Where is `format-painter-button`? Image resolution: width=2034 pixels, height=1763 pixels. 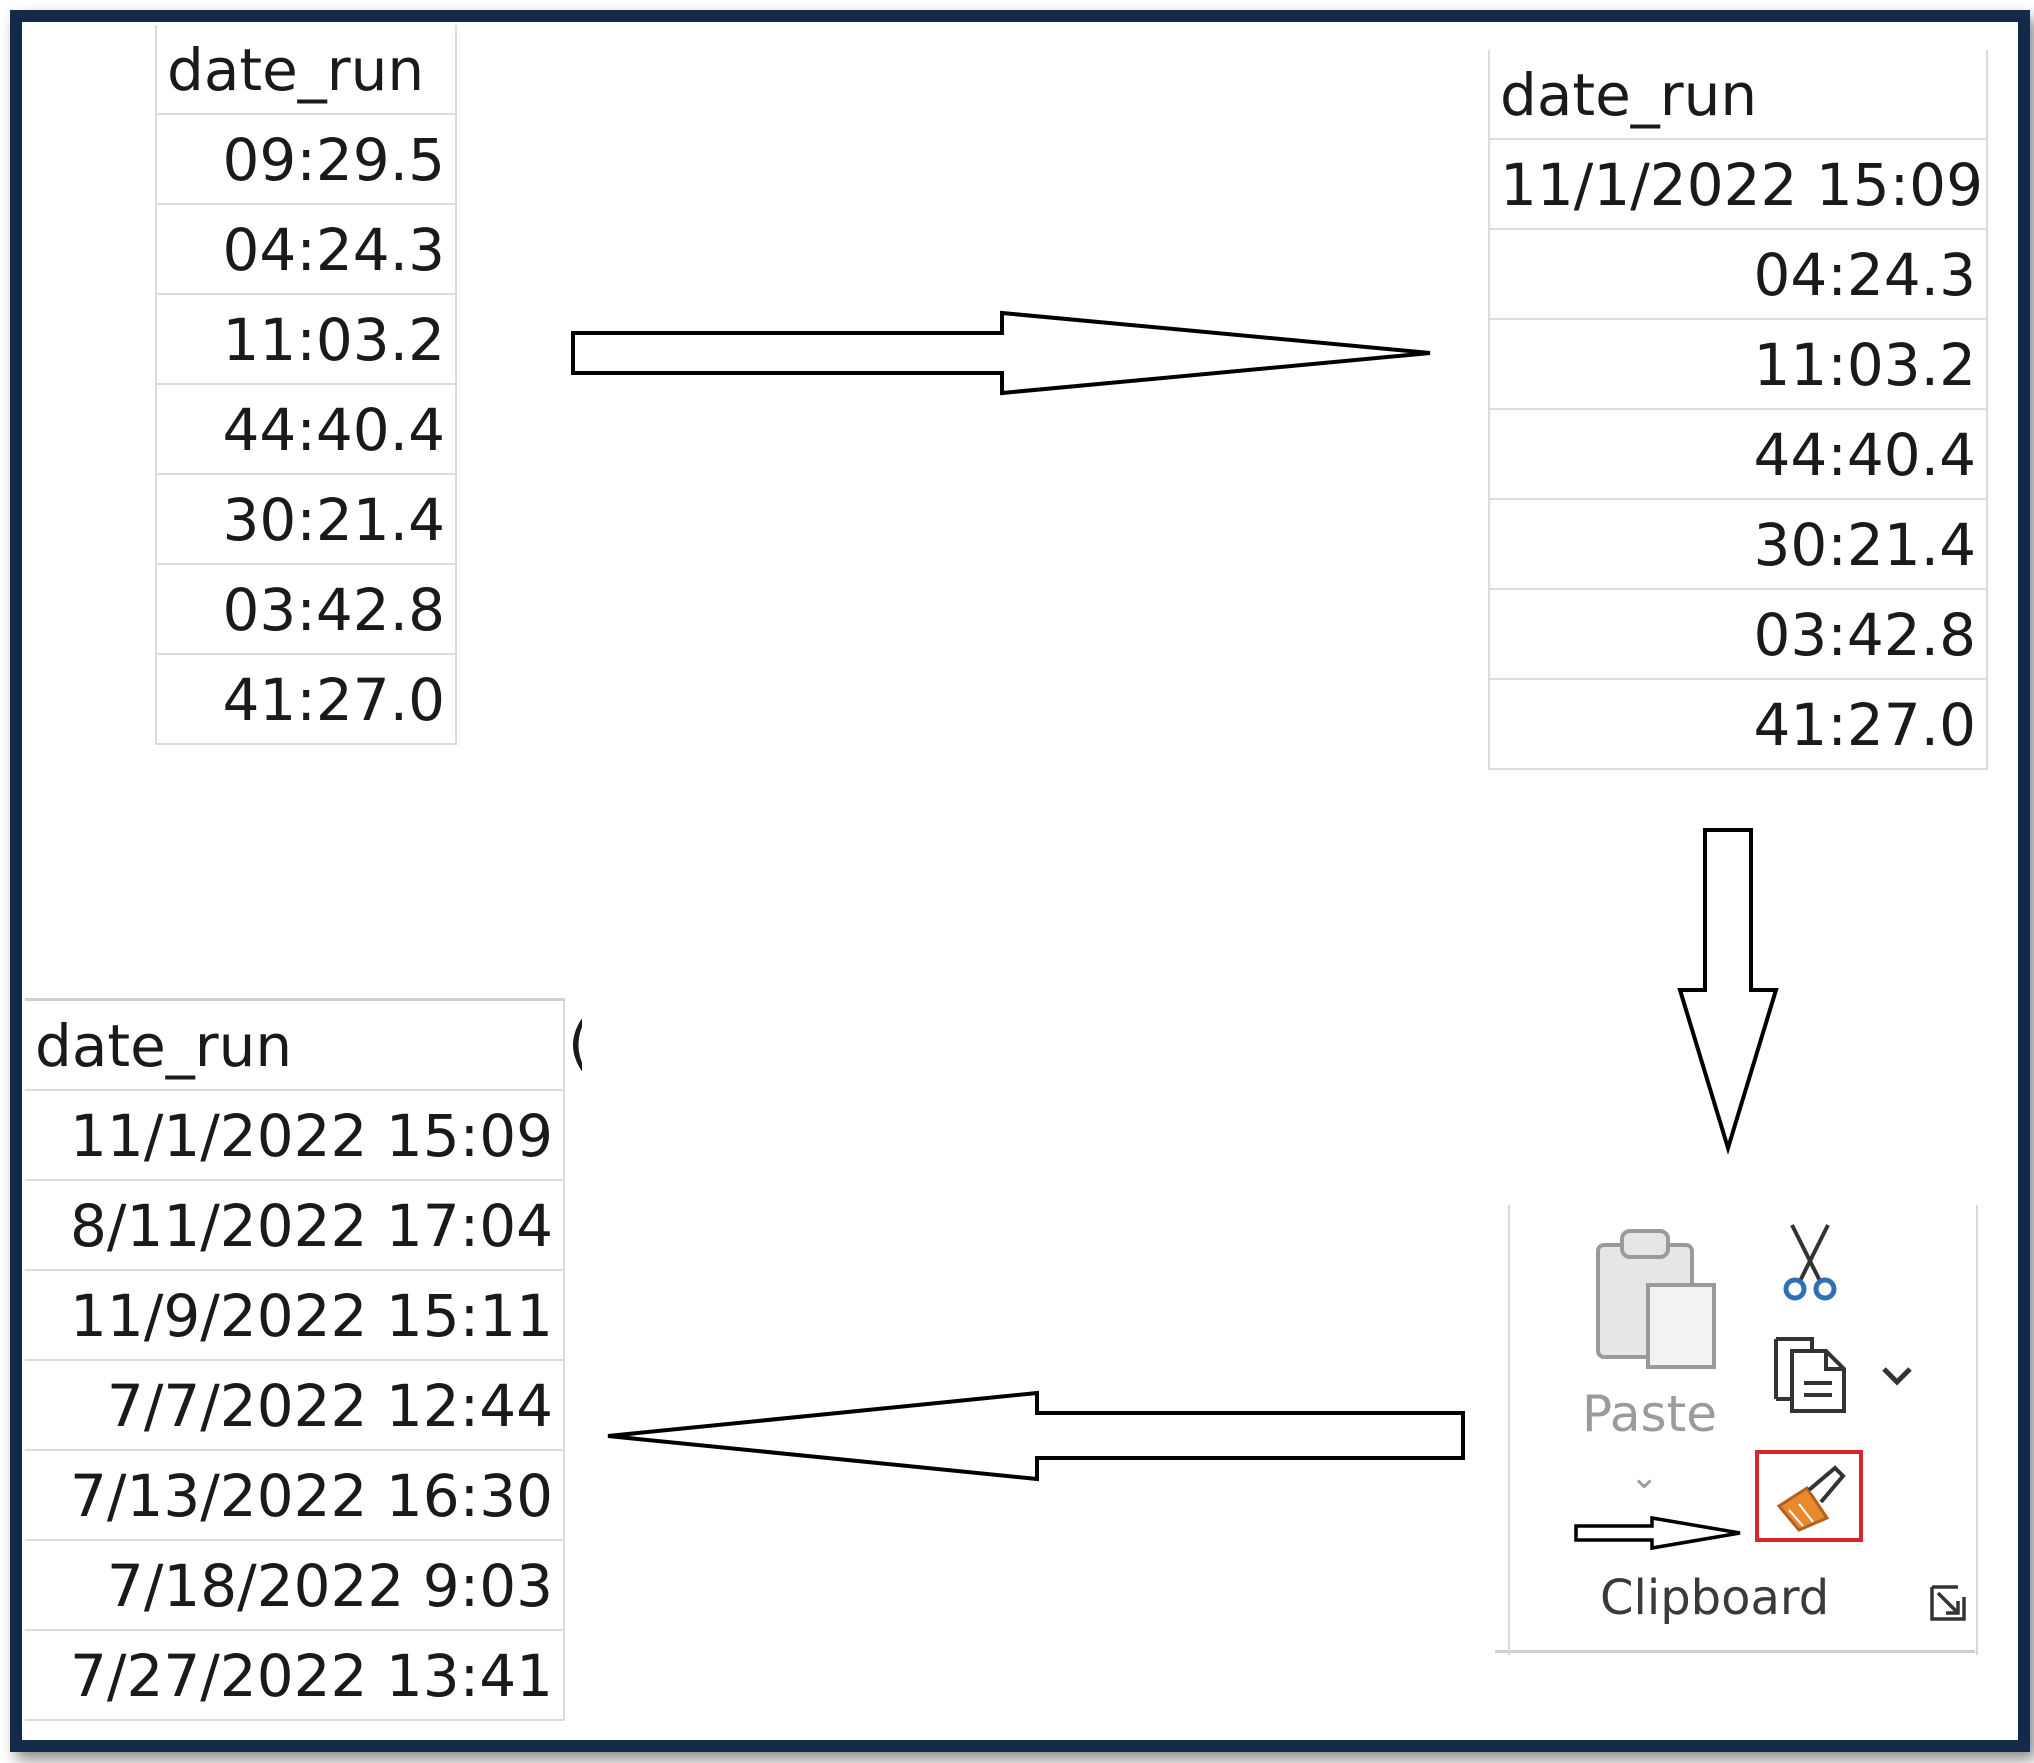
format-painter-button is located at coordinates (1809, 1496).